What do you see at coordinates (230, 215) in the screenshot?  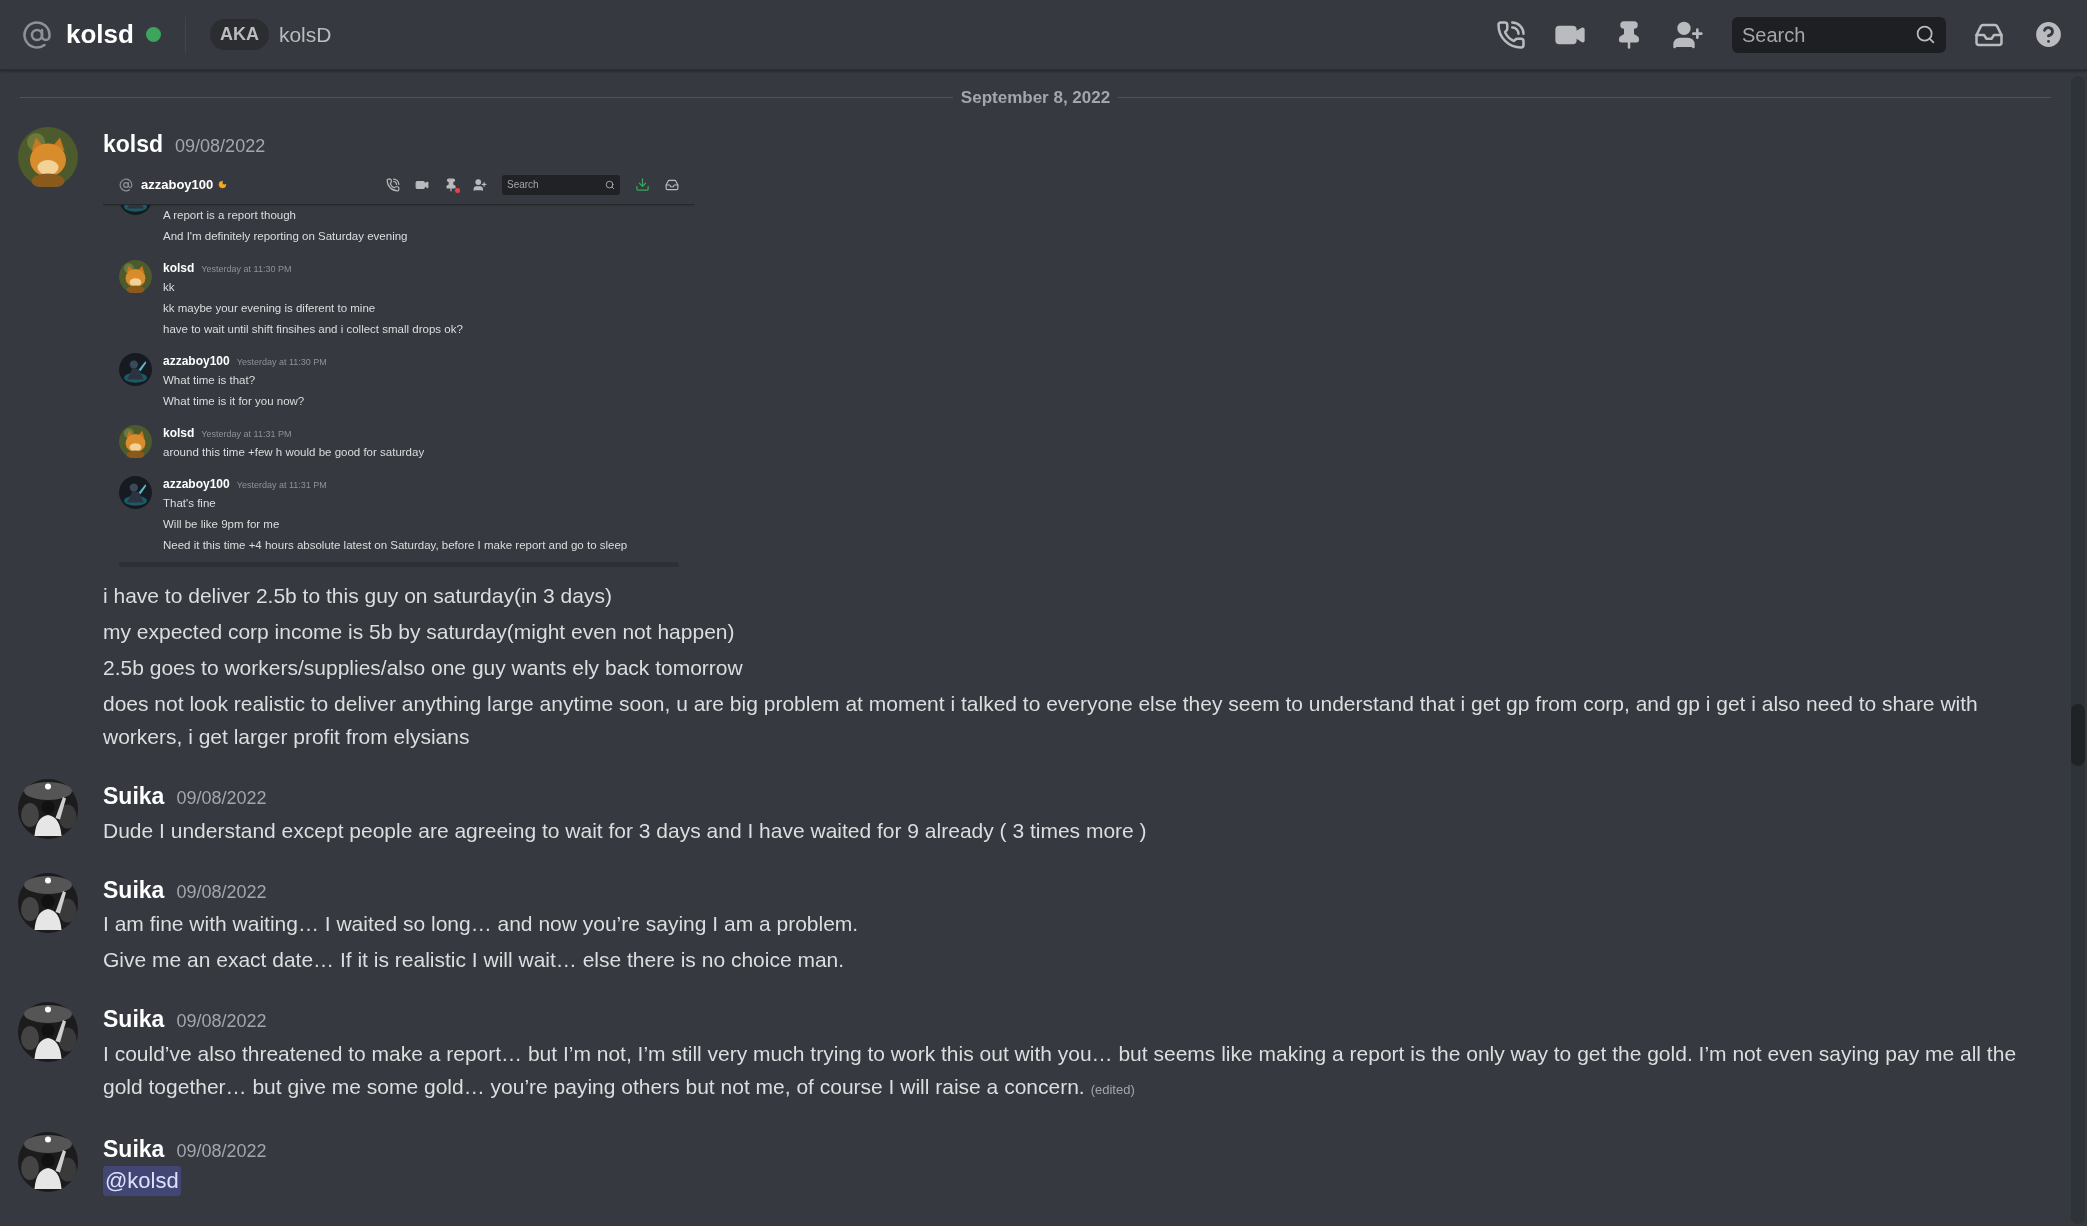 I see `message-text: A report is a report though` at bounding box center [230, 215].